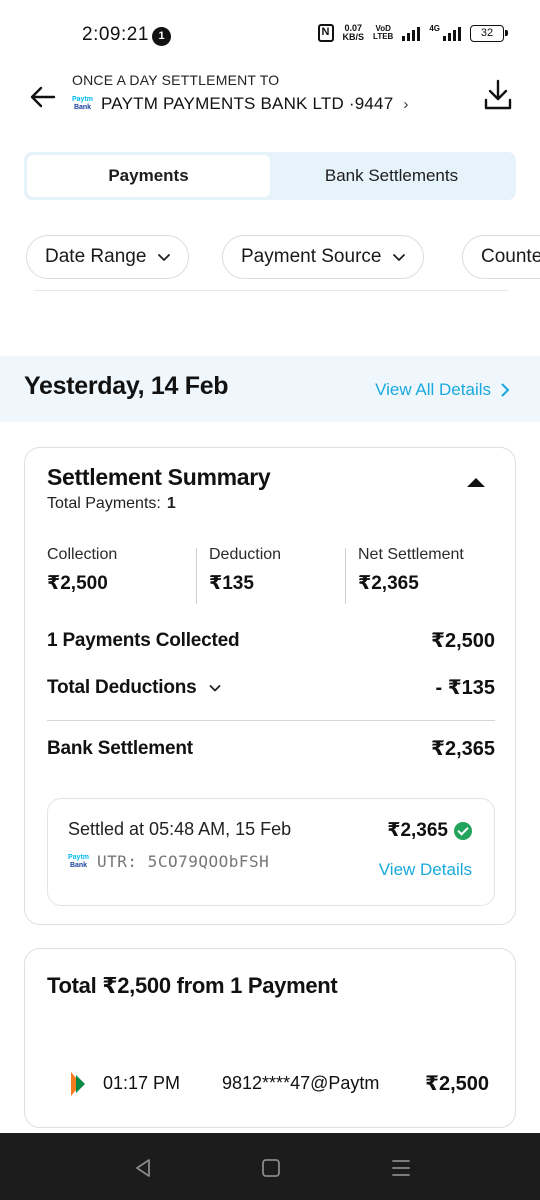 The height and width of the screenshot is (1200, 540). I want to click on counter-filter: Counte, so click(501, 257).